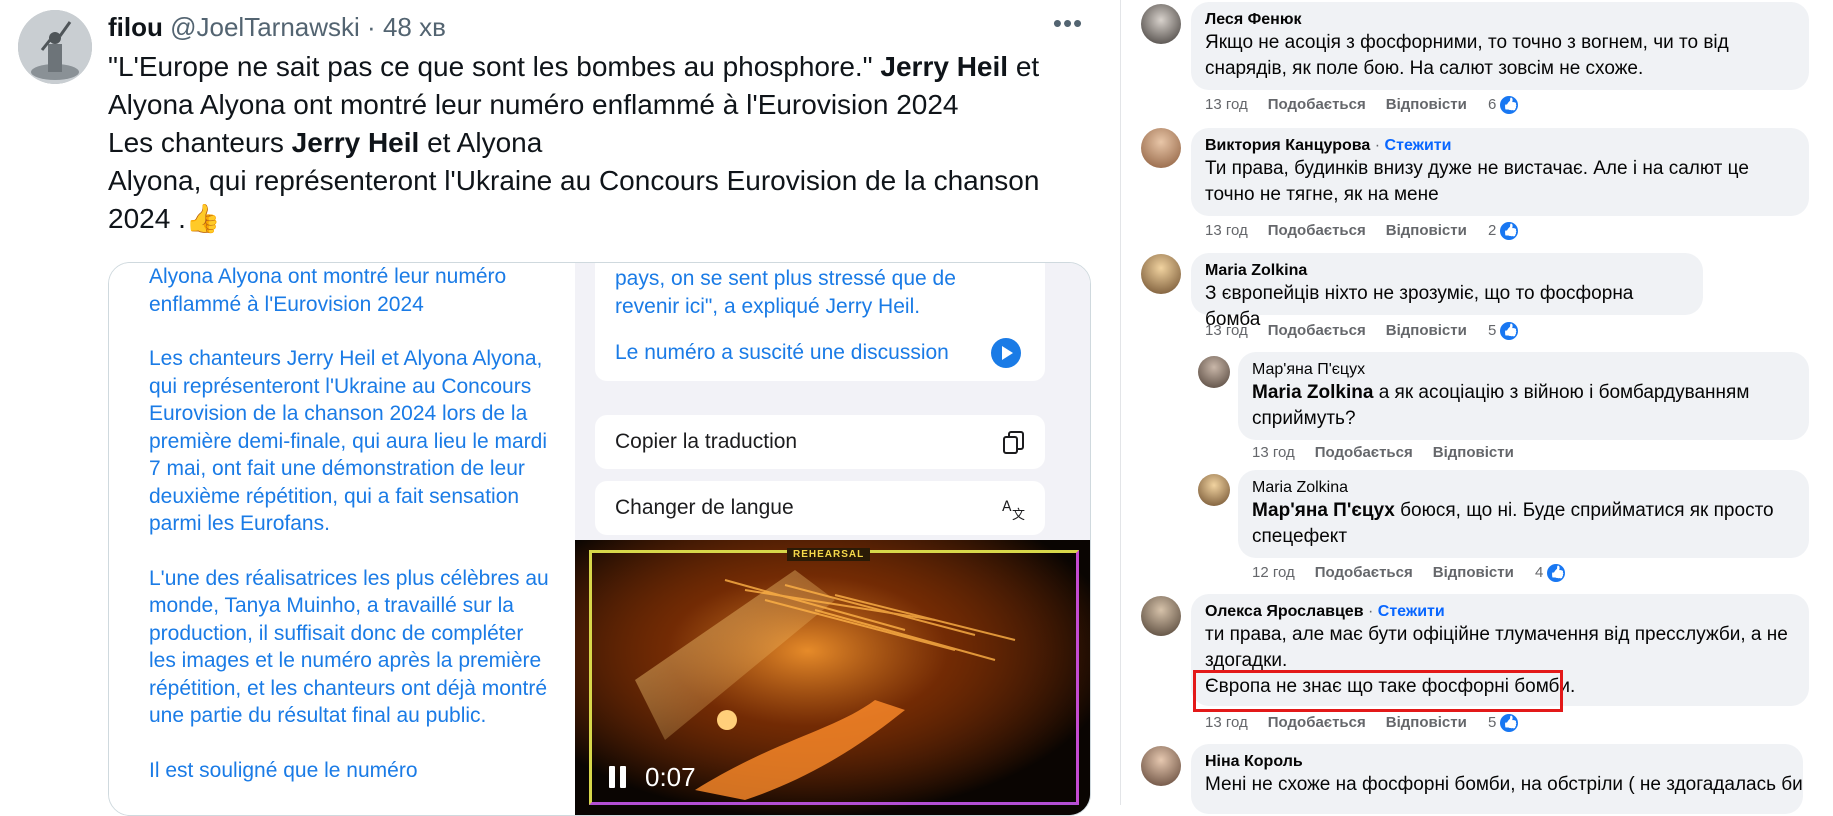 The width and height of the screenshot is (1833, 816). Describe the element at coordinates (1378, 691) in the screenshot. I see `highlight-box` at that location.